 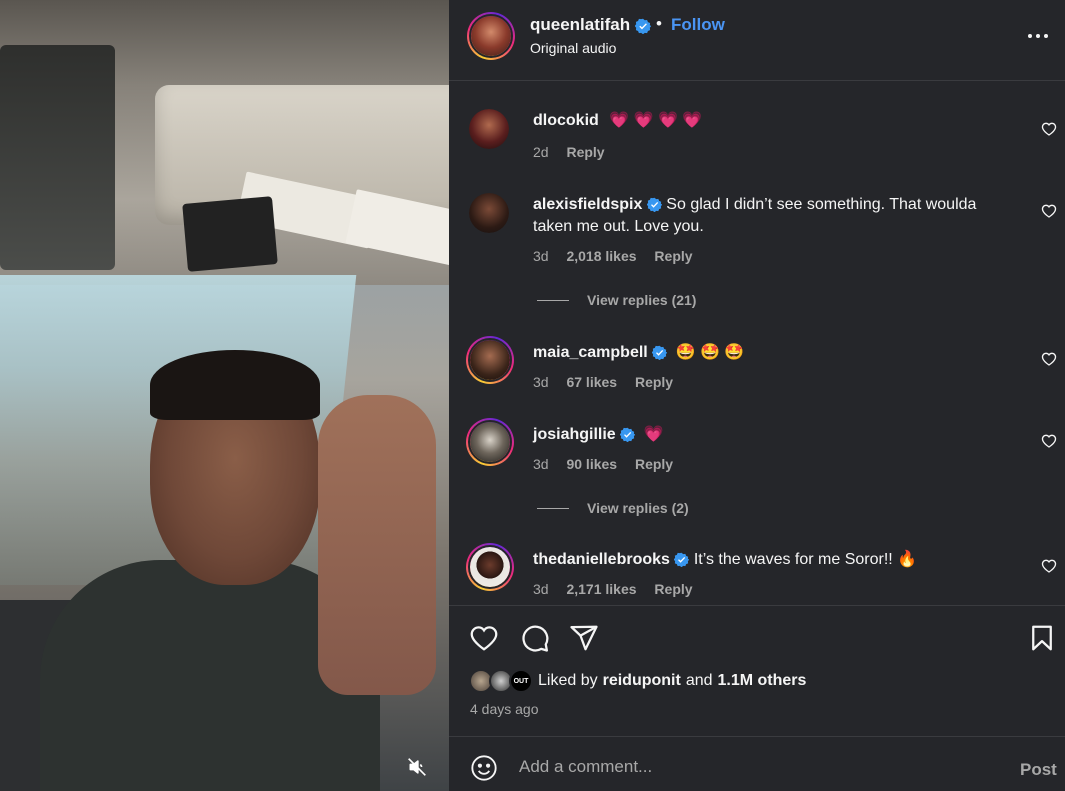 I want to click on mute-icon, so click(x=417, y=767).